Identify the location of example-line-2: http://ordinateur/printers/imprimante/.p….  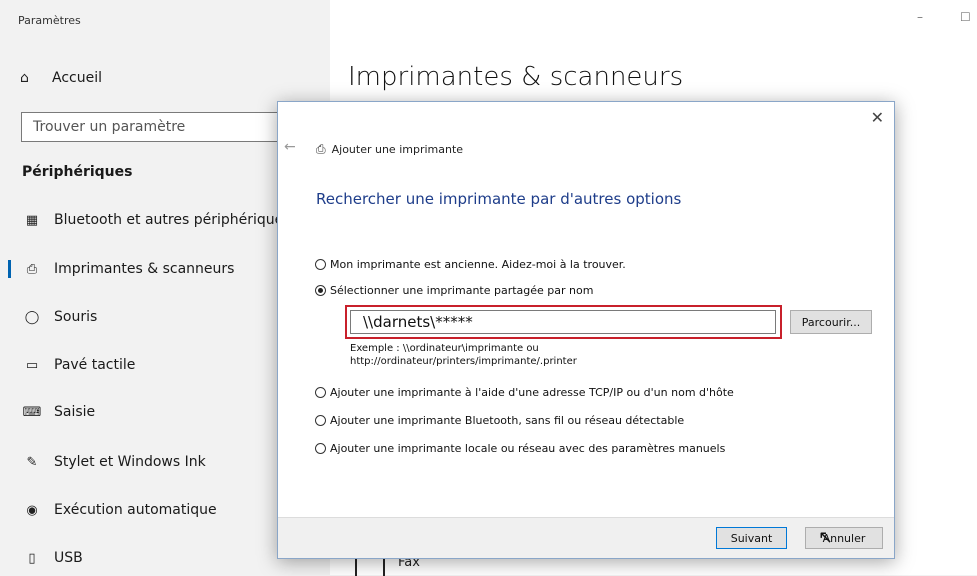
(463, 361).